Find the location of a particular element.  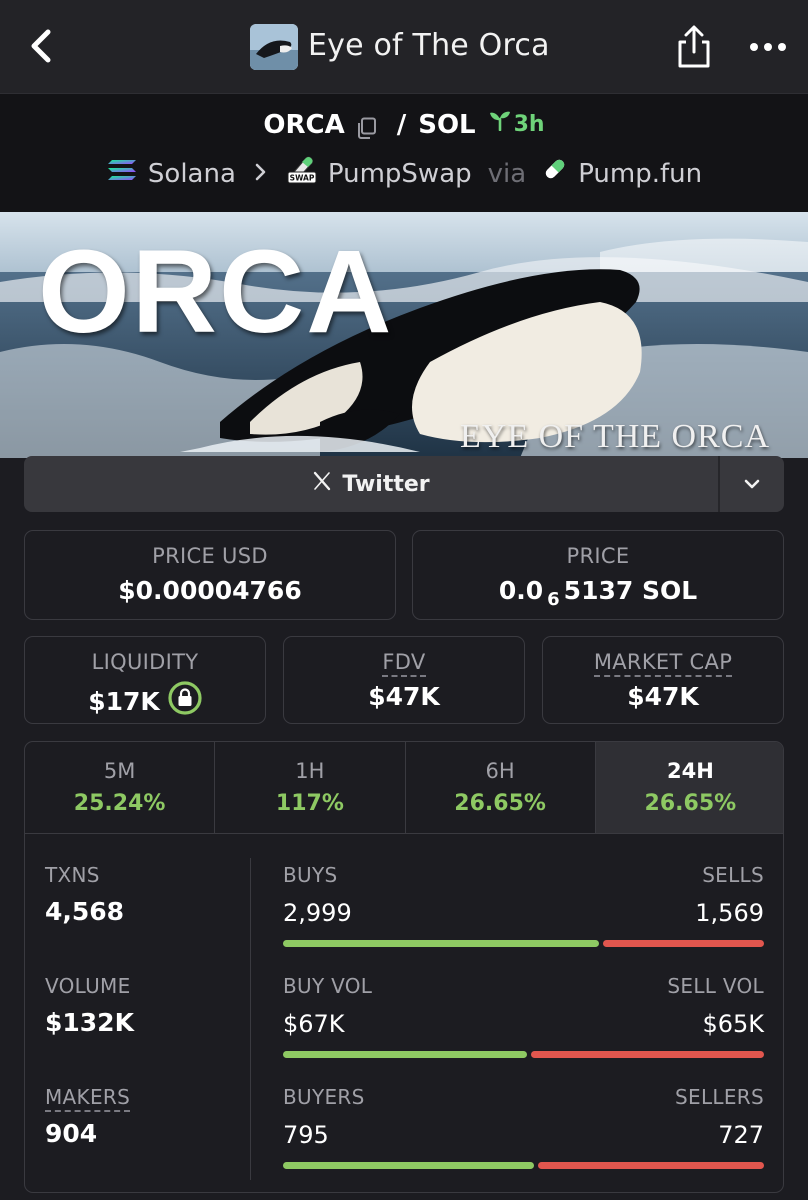

buy-vol-bar is located at coordinates (405, 1054).